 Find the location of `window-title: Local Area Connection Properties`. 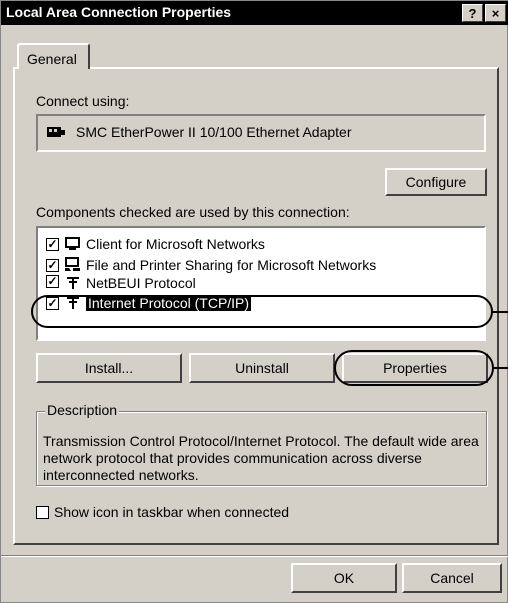

window-title: Local Area Connection Properties is located at coordinates (119, 12).